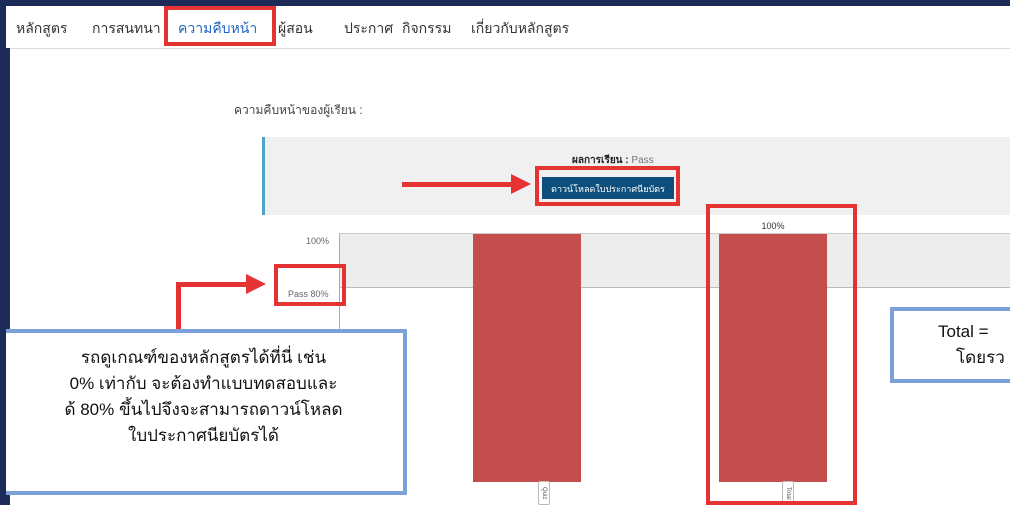 The width and height of the screenshot is (1010, 505). What do you see at coordinates (178, 306) in the screenshot?
I see `arrow-to-pass-vertical` at bounding box center [178, 306].